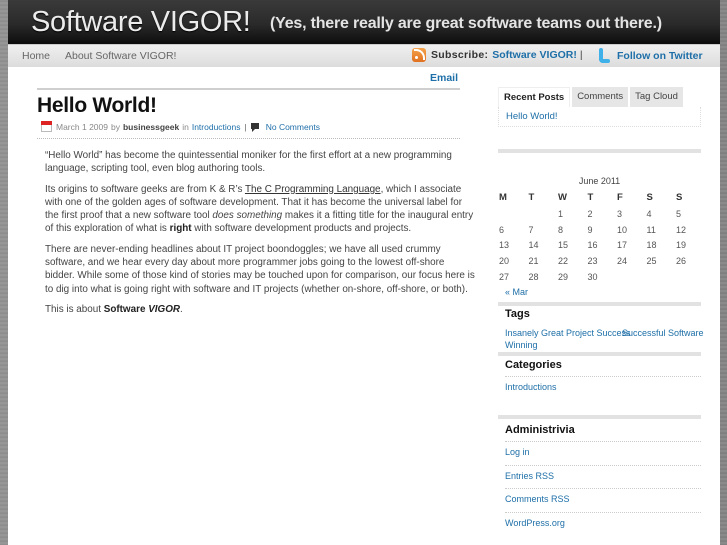 The image size is (727, 545). I want to click on calendar-day: 5, so click(679, 213).